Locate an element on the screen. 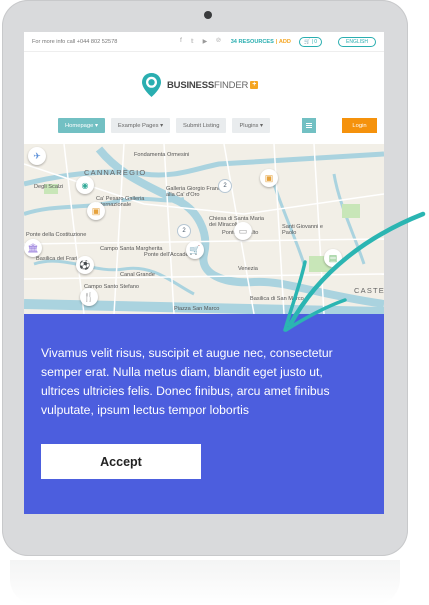 The height and width of the screenshot is (605, 429). map-label-costituzione: Ponte della Costituzione is located at coordinates (56, 235).